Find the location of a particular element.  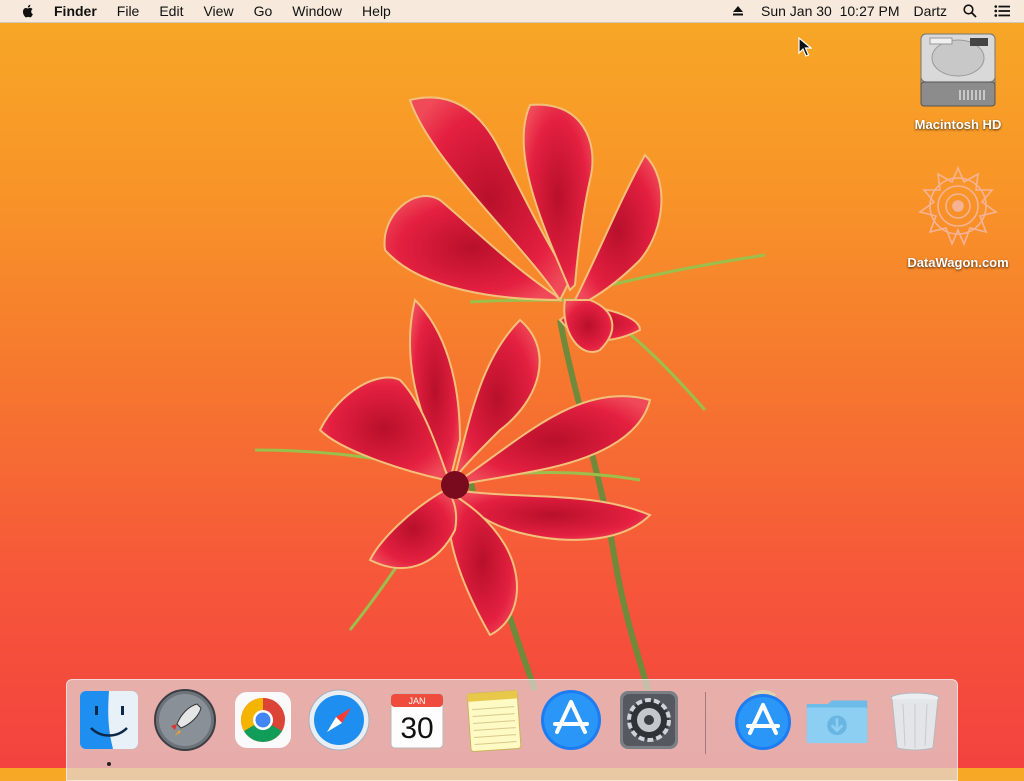

apple-icon is located at coordinates (28, 11).